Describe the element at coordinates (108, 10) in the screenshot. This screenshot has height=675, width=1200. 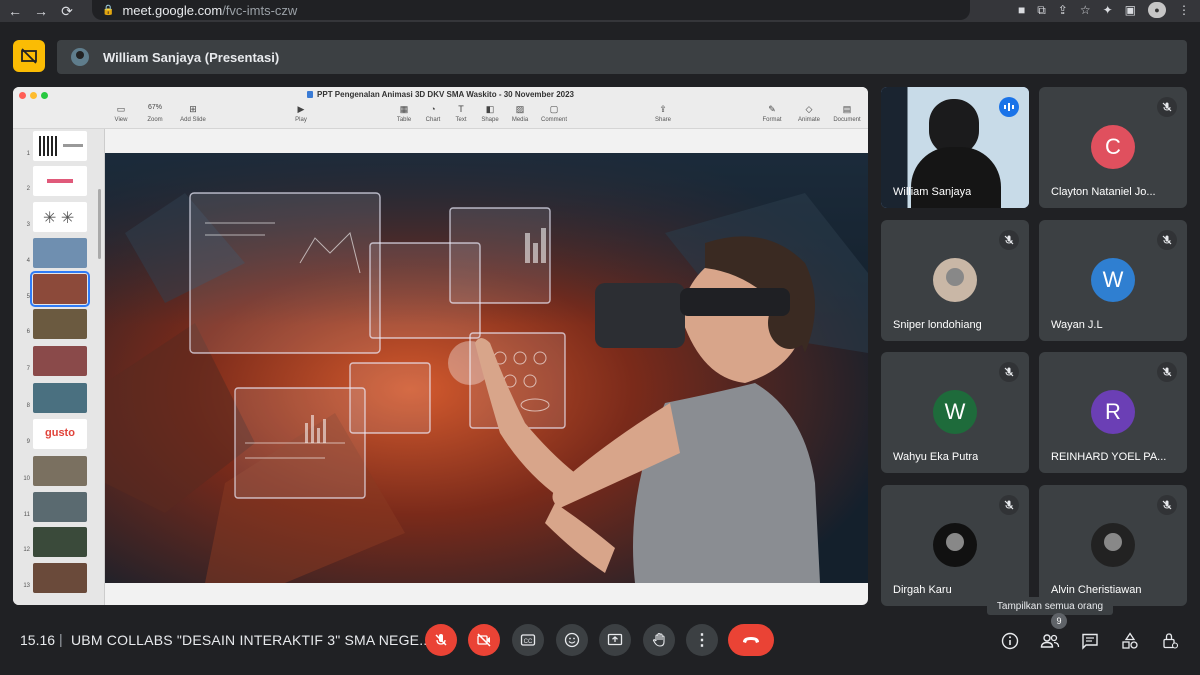
I see `lock-icon: 🔒` at that location.